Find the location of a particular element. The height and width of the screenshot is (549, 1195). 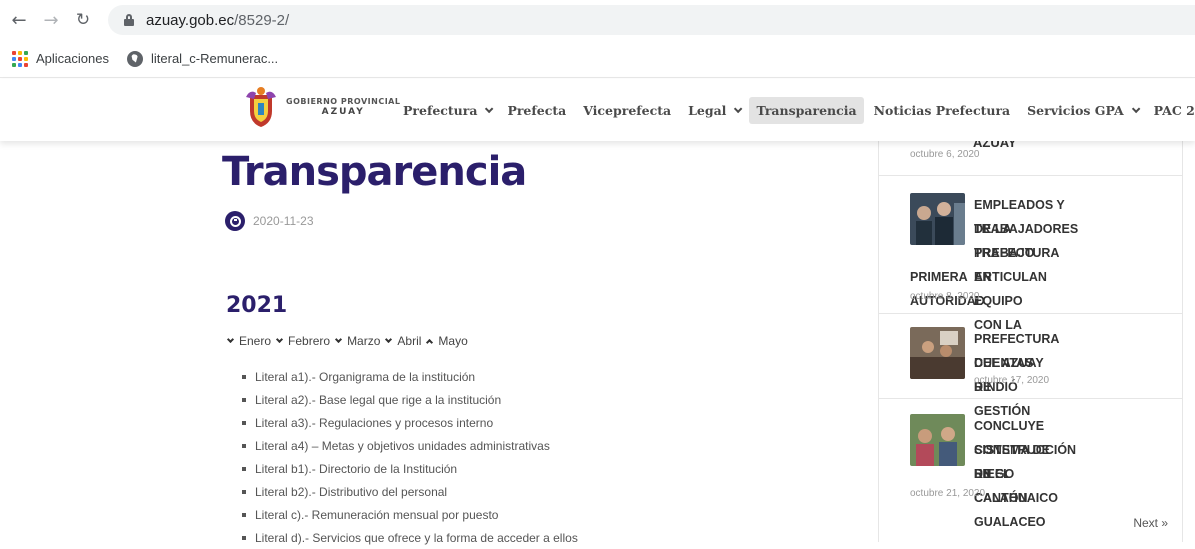

menu-item-transparencia: Transparencia is located at coordinates (806, 110).